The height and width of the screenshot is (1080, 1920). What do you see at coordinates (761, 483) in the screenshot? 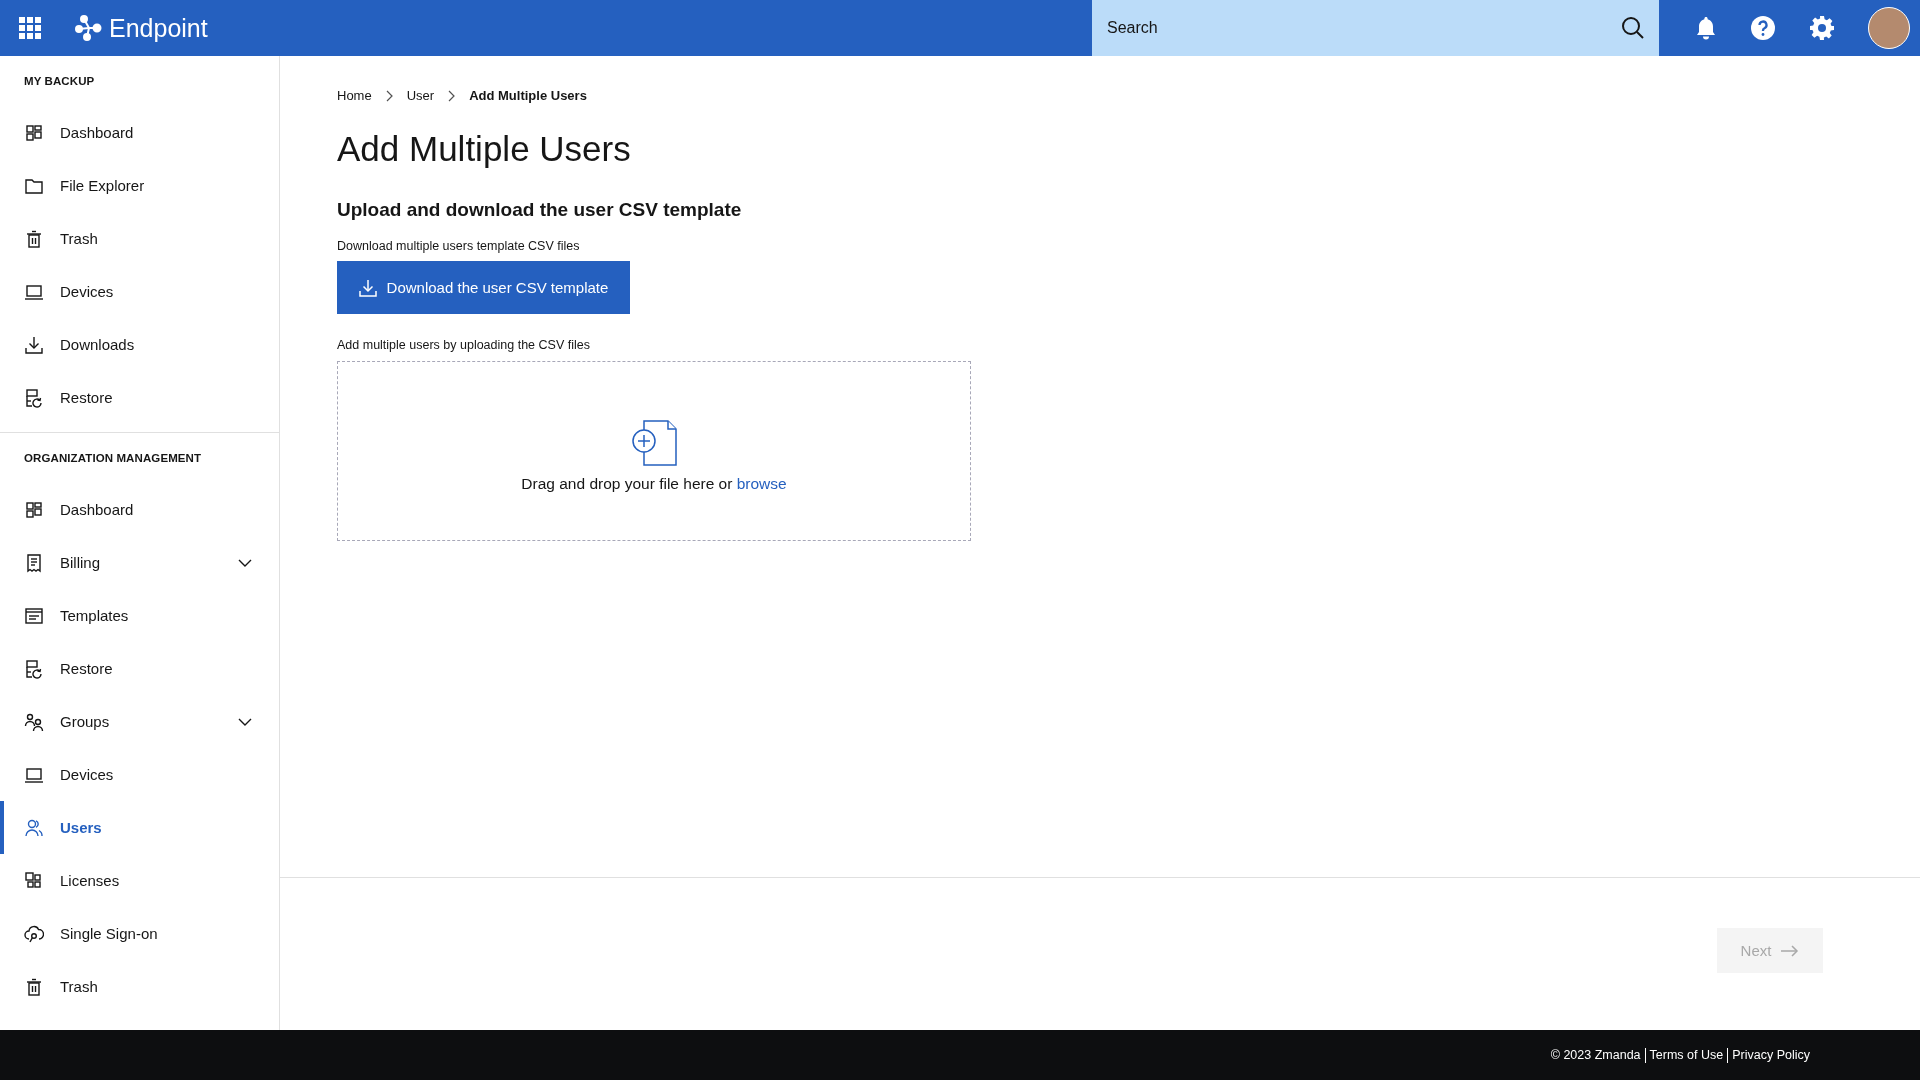
I see `browse-link: browse` at bounding box center [761, 483].